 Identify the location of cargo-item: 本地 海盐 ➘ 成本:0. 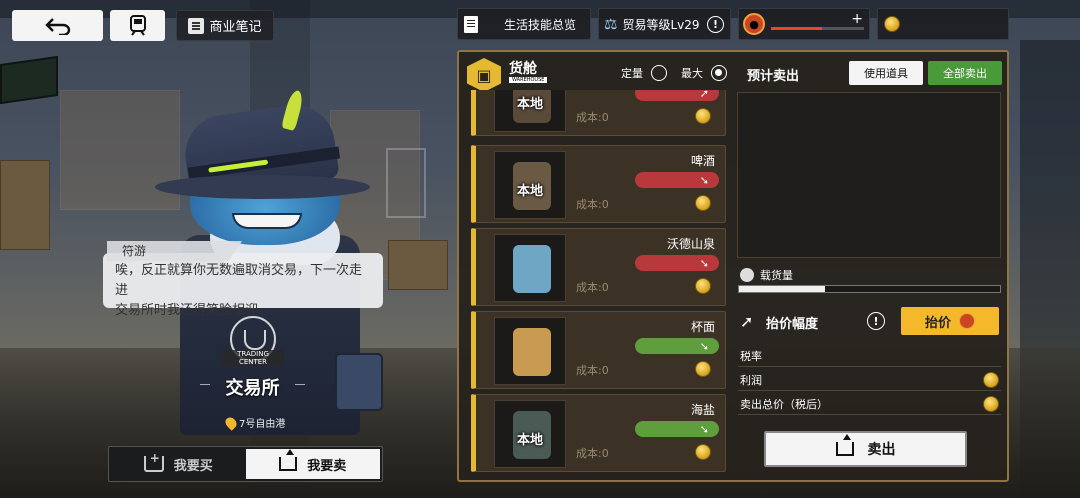
(598, 433).